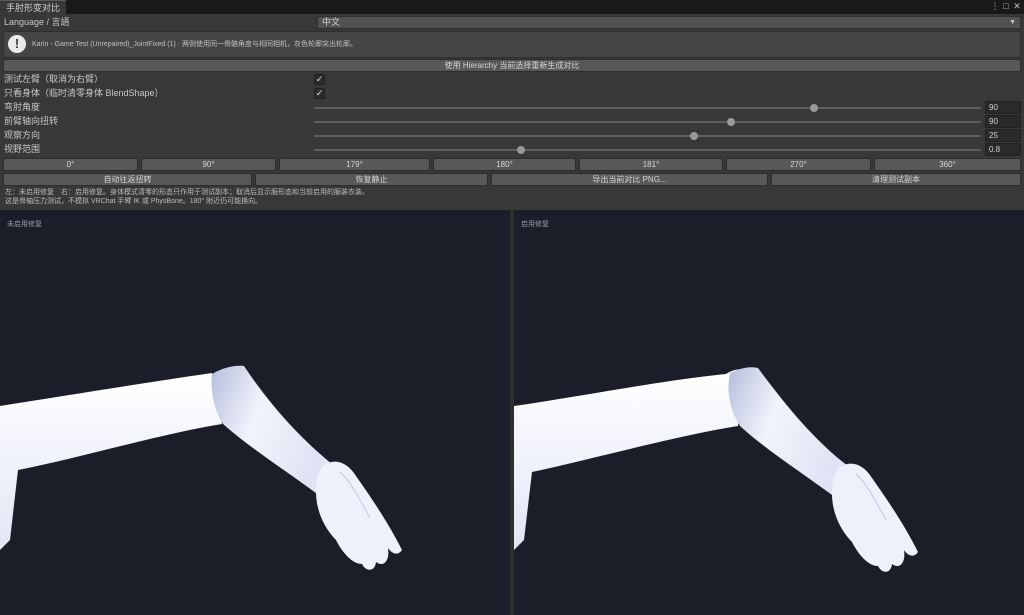  What do you see at coordinates (1006, 6) in the screenshot?
I see `maximize-icon: □` at bounding box center [1006, 6].